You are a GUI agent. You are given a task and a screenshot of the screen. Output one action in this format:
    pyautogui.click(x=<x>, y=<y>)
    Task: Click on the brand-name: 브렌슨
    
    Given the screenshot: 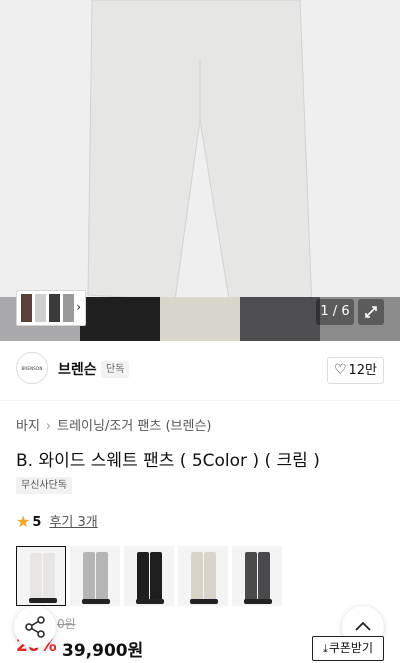 What is the action you would take?
    pyautogui.click(x=77, y=369)
    